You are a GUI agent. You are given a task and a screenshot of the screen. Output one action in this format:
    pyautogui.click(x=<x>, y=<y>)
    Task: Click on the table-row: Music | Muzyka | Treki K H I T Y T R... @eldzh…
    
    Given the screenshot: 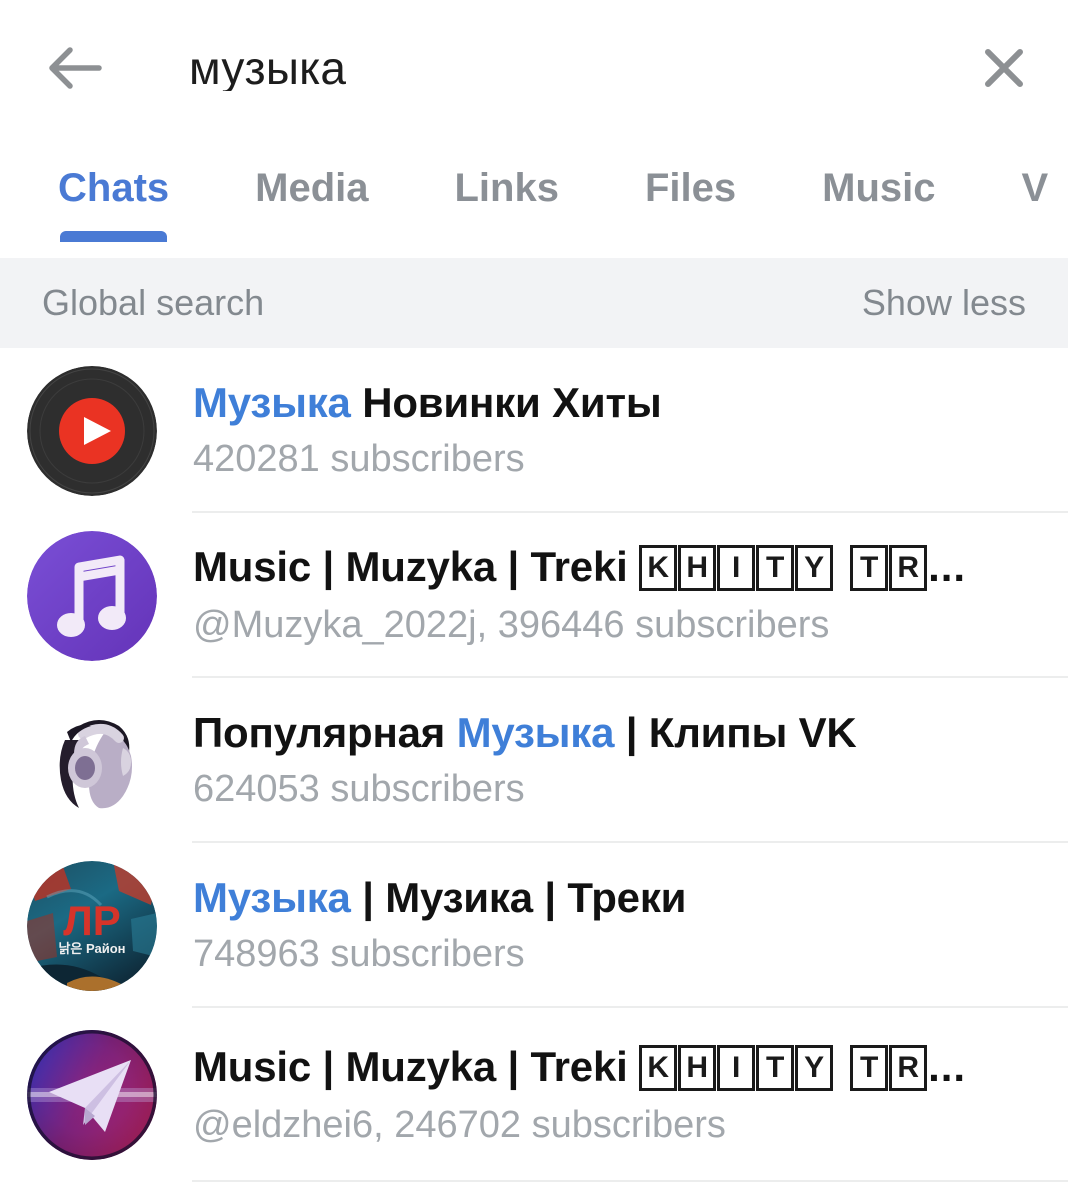 What is the action you would take?
    pyautogui.click(x=534, y=1095)
    